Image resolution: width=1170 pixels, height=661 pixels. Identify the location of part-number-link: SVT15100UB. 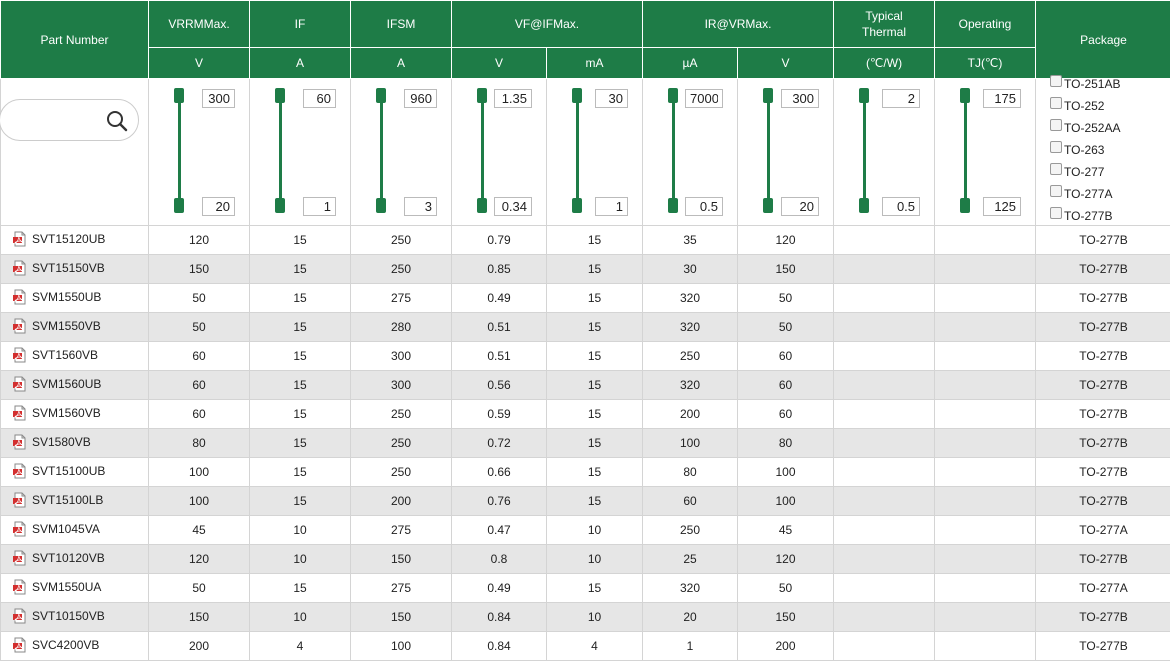
(68, 471).